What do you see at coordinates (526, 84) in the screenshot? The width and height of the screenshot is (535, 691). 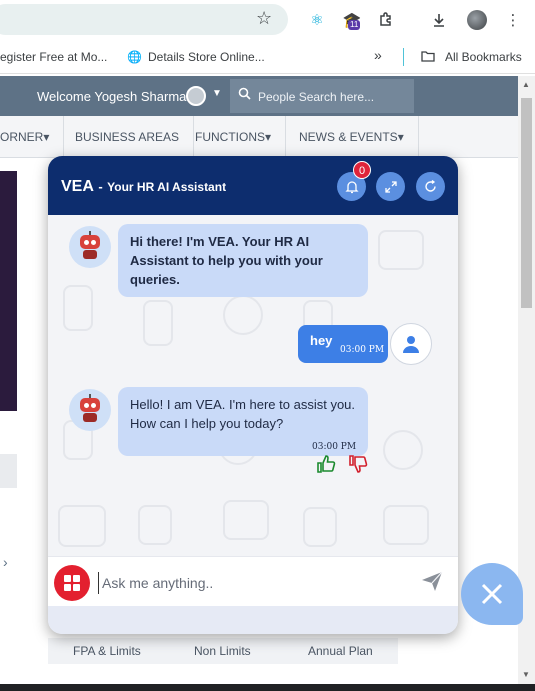 I see `scroll-up-icon: ▲` at bounding box center [526, 84].